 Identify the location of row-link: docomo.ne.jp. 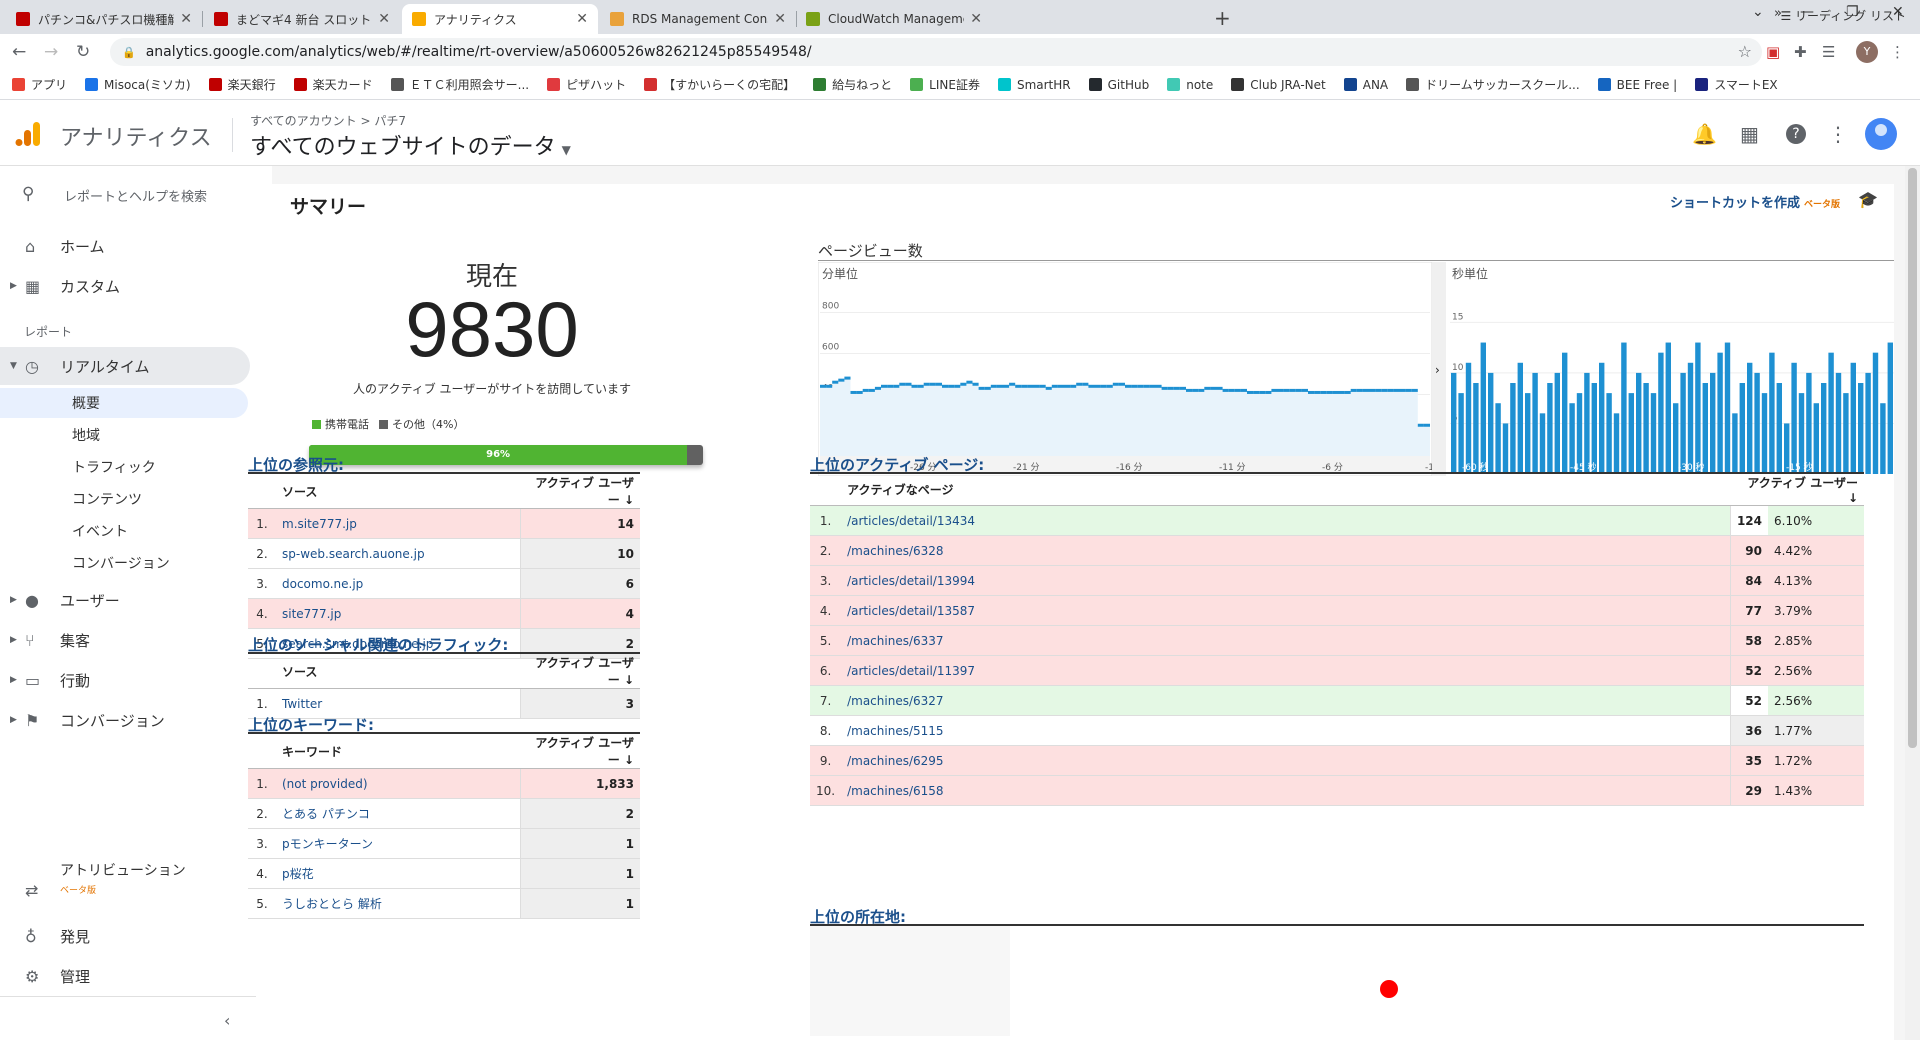
(398, 583).